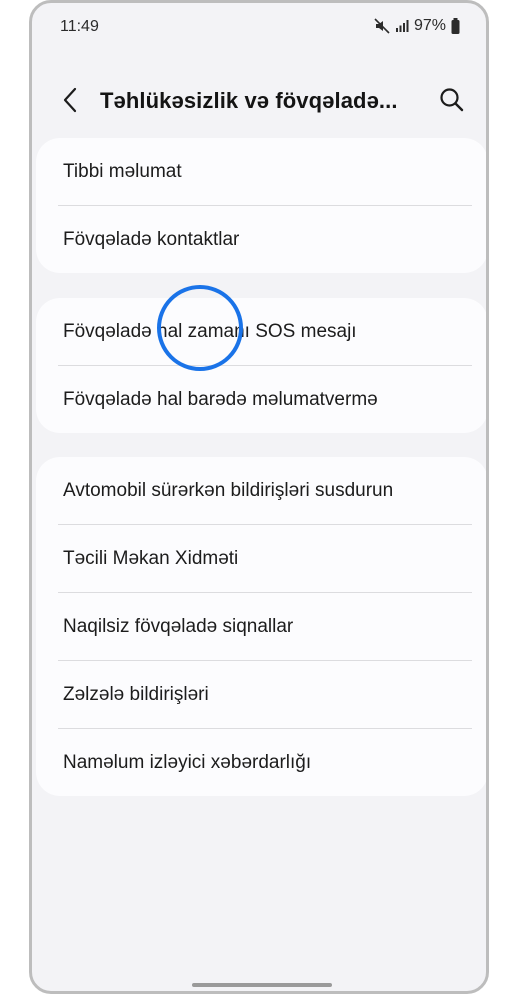 This screenshot has width=525, height=1000. Describe the element at coordinates (151, 558) in the screenshot. I see `list-item-label: Təcili Məkan Xidməti` at that location.